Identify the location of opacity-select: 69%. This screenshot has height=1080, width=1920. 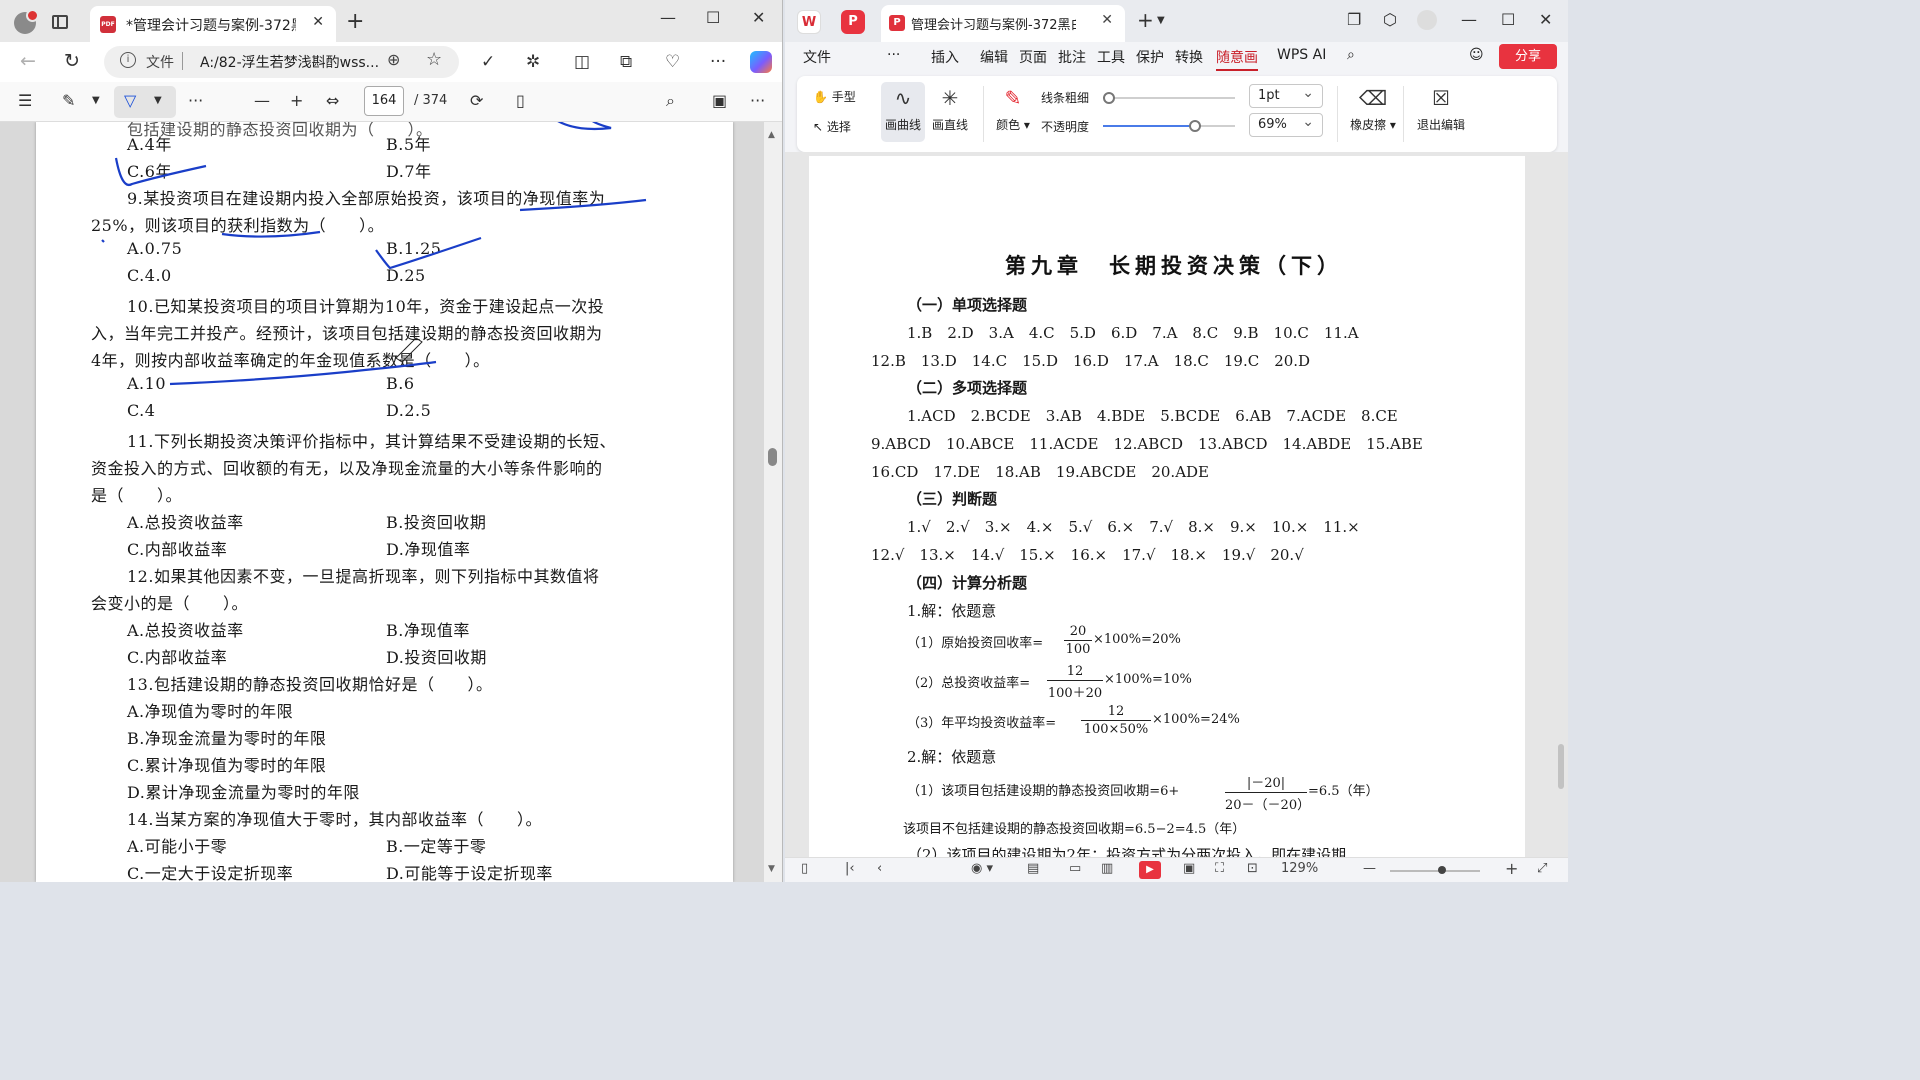
(1286, 124).